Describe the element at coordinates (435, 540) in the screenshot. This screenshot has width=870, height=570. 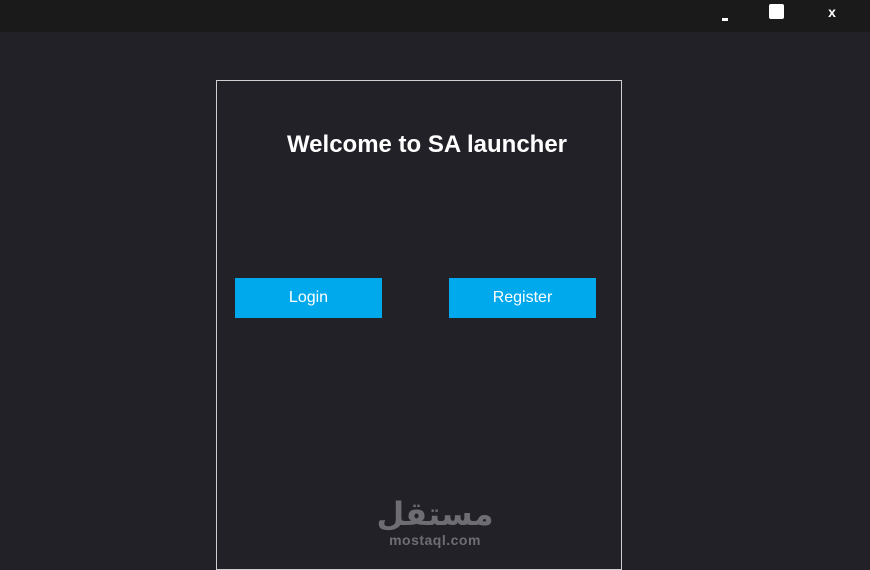
I see `watermark-latin: mostaql.com` at that location.